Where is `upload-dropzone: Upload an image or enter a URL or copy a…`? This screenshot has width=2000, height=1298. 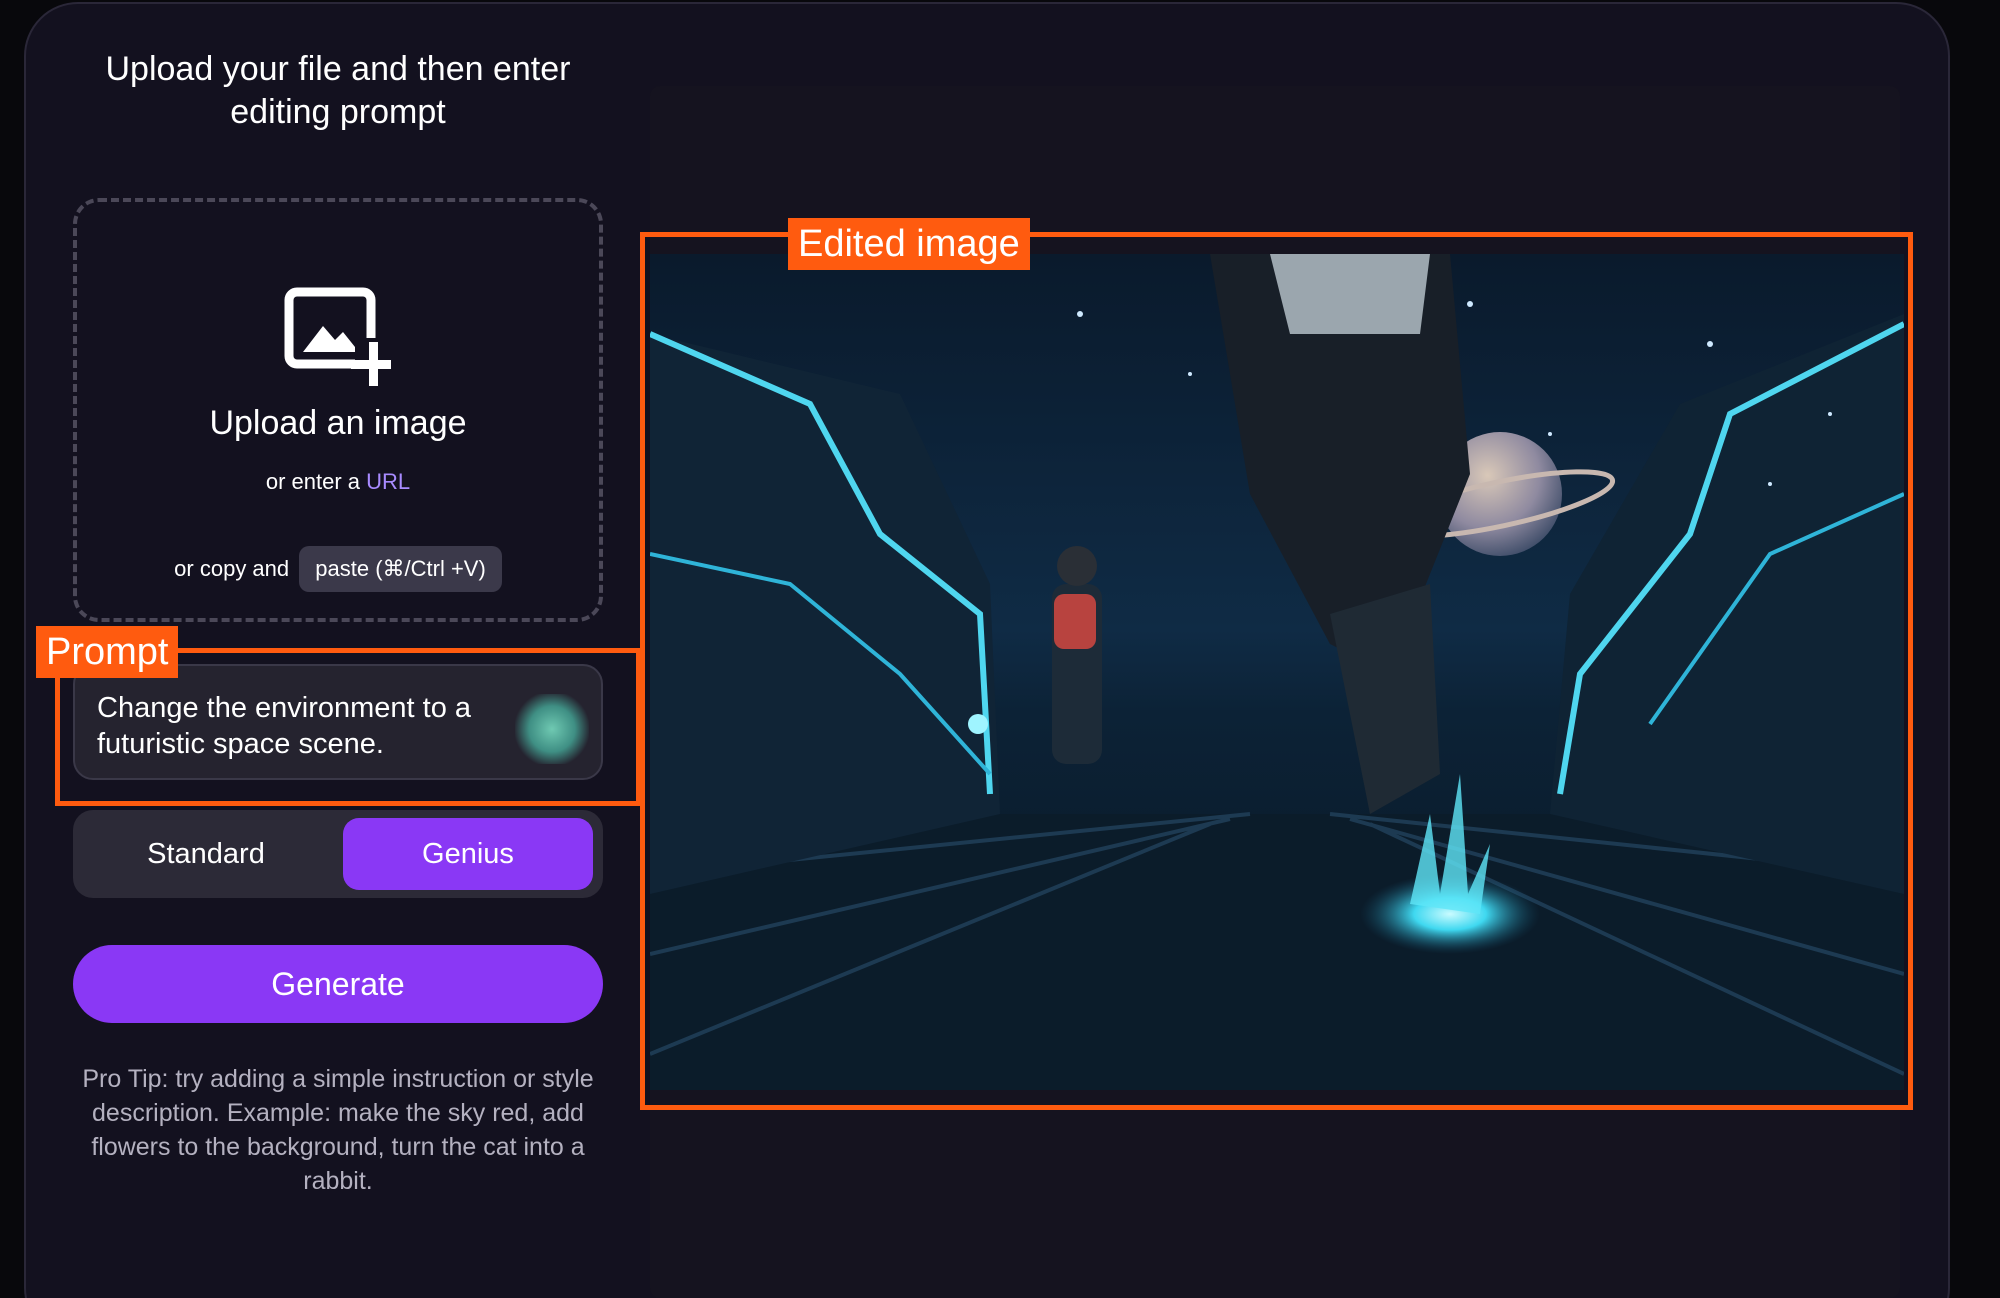
upload-dropzone: Upload an image or enter a URL or copy a… is located at coordinates (338, 410).